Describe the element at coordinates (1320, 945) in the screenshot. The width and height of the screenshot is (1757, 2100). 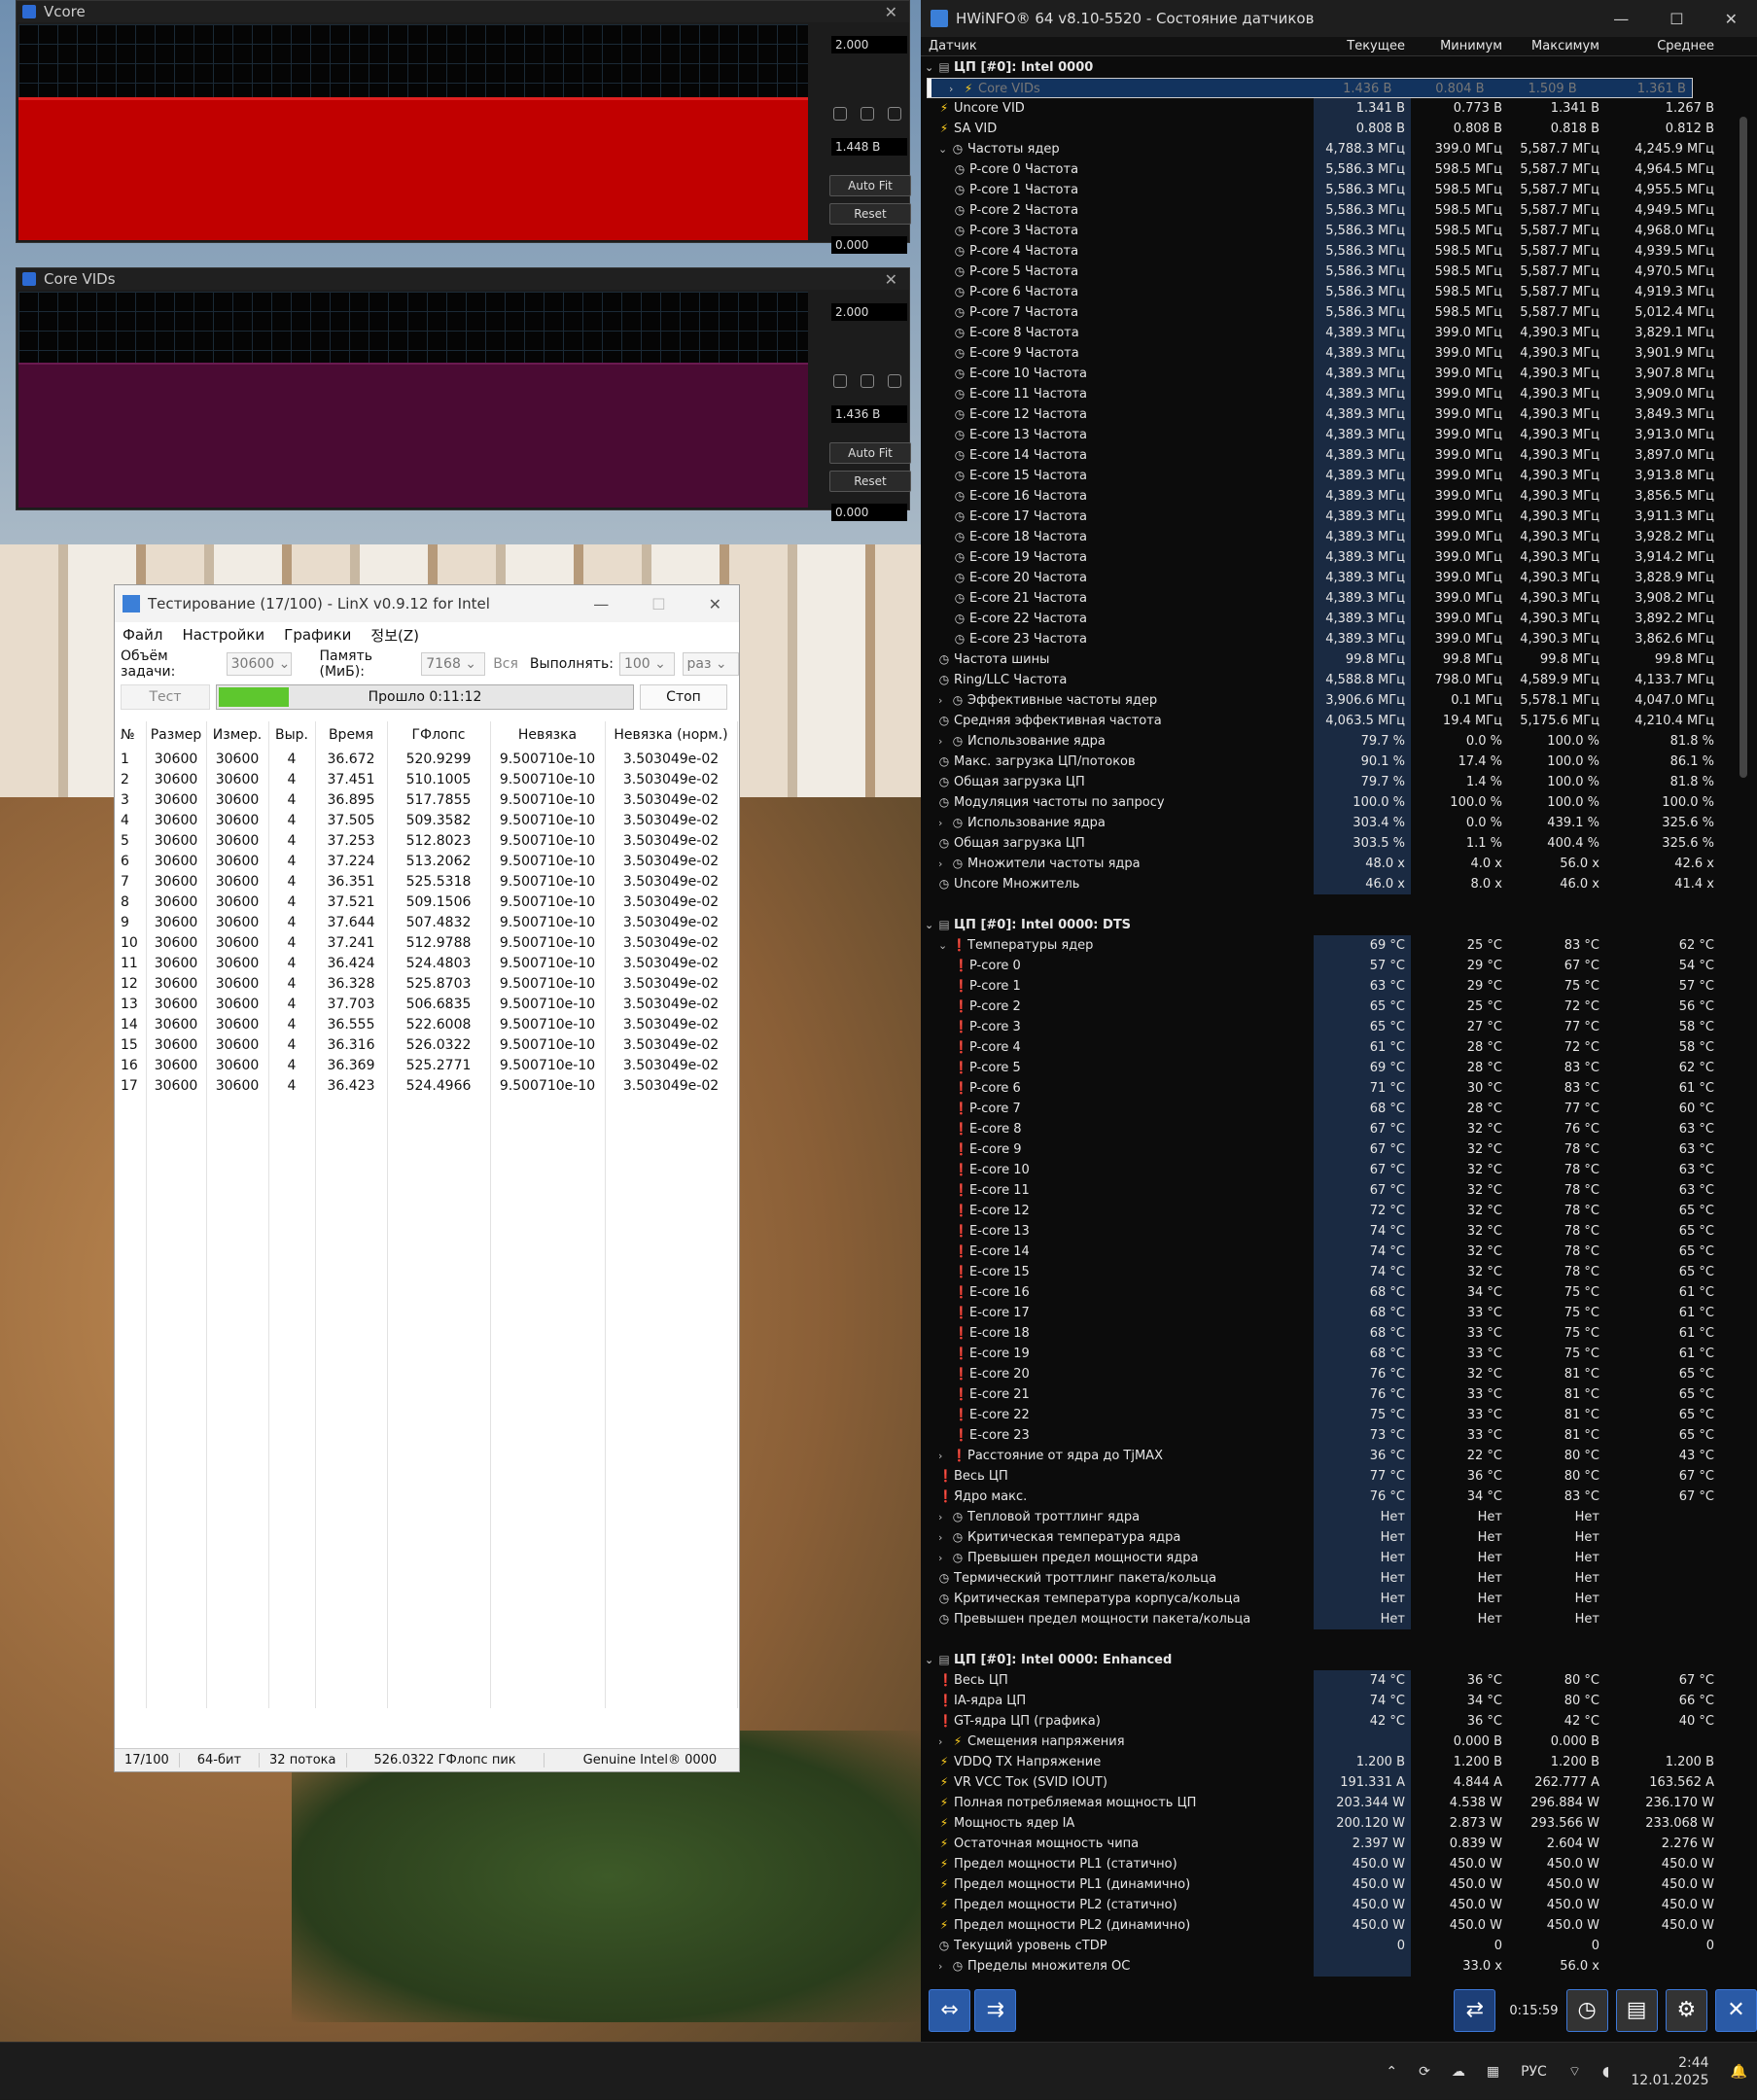
I see `sensor-row: ⌄ ❗Температуры ядер 69 °C 25 °C 83 °C 62 °C` at that location.